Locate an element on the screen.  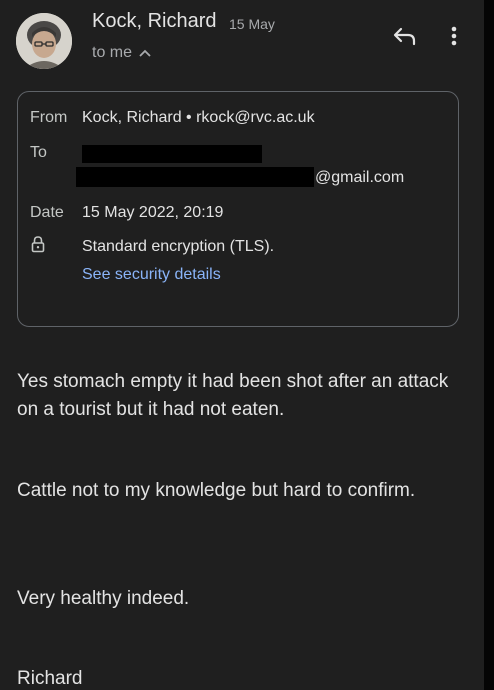
sender-avatar is located at coordinates (44, 41).